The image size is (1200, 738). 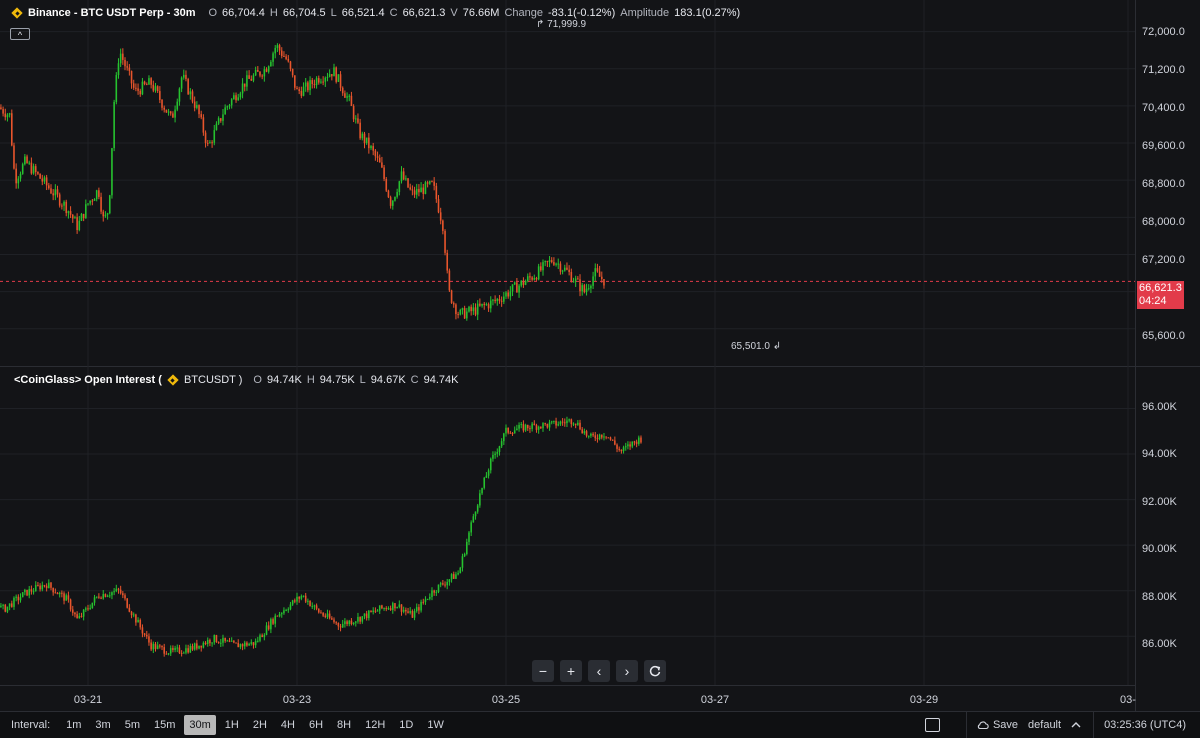 I want to click on interval-1w: 1W, so click(x=435, y=725).